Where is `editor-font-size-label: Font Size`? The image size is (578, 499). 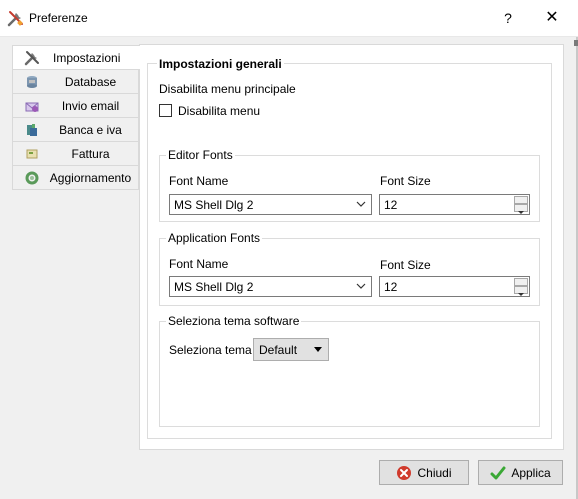 editor-font-size-label: Font Size is located at coordinates (405, 181).